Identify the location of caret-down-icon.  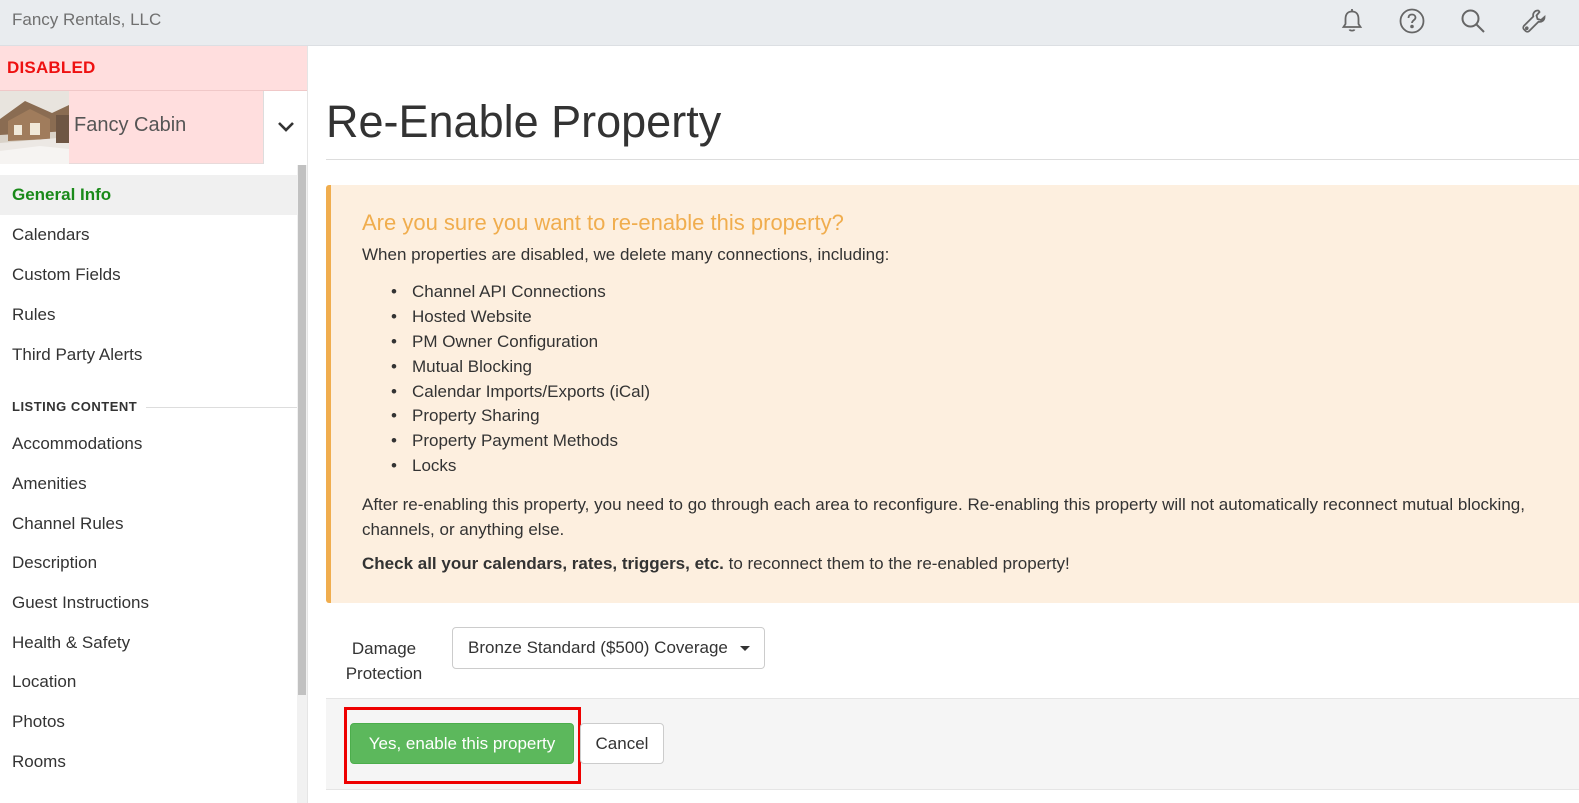
(745, 648).